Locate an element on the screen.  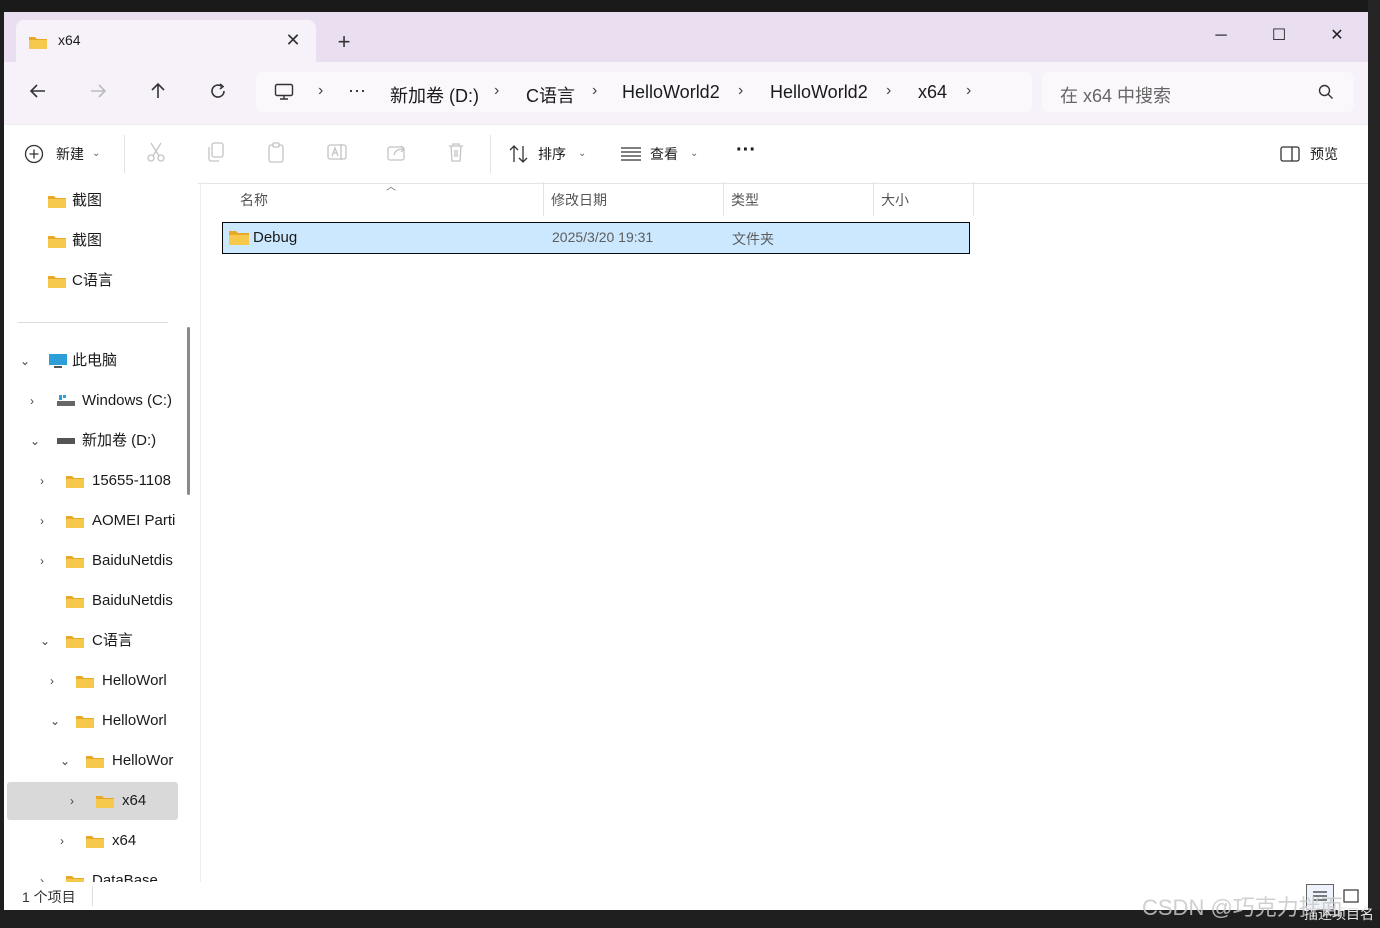
list-view-icon is located at coordinates (631, 154).